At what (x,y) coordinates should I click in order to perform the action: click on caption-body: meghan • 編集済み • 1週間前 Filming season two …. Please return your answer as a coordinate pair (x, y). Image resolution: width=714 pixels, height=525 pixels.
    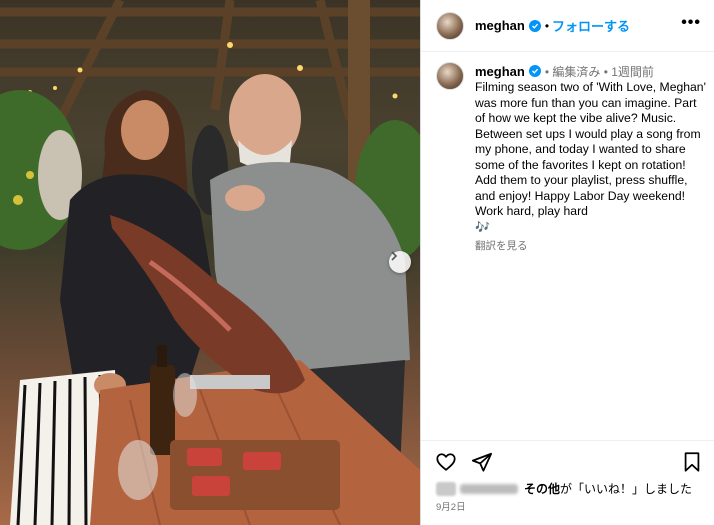
    Looking at the image, I should click on (591, 157).